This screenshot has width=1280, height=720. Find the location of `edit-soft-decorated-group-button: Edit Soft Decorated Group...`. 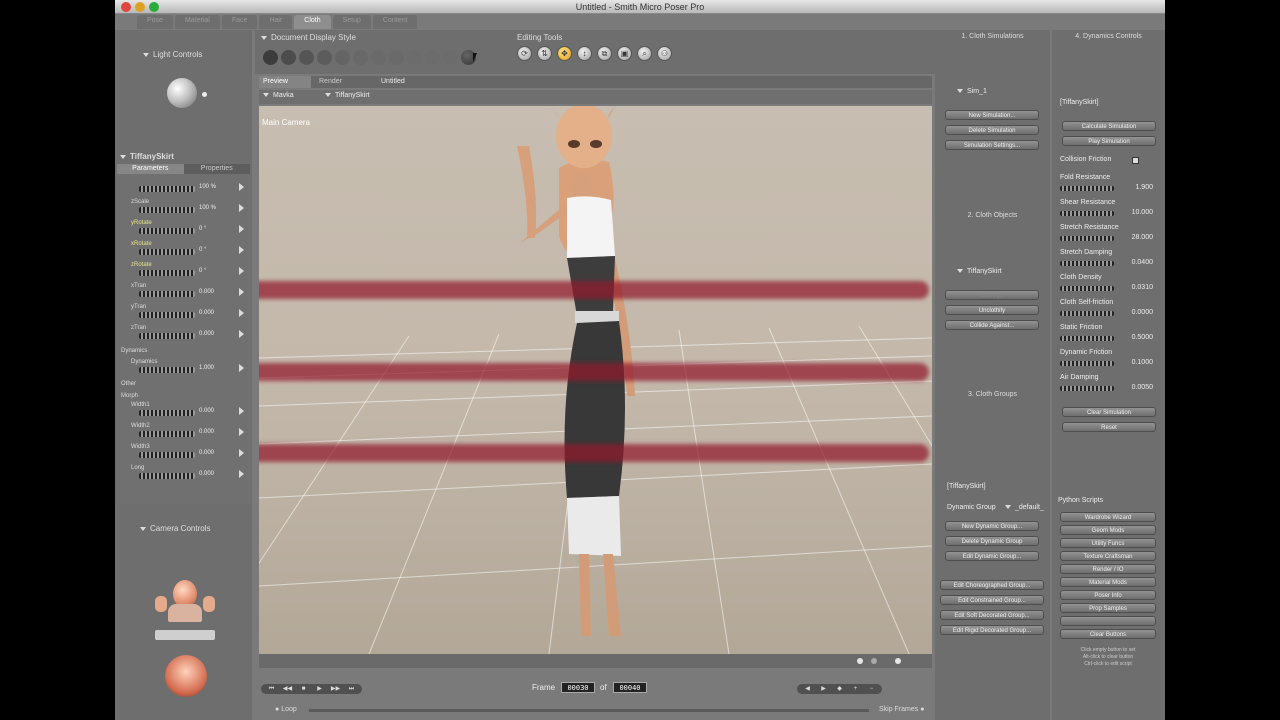

edit-soft-decorated-group-button: Edit Soft Decorated Group... is located at coordinates (992, 615).